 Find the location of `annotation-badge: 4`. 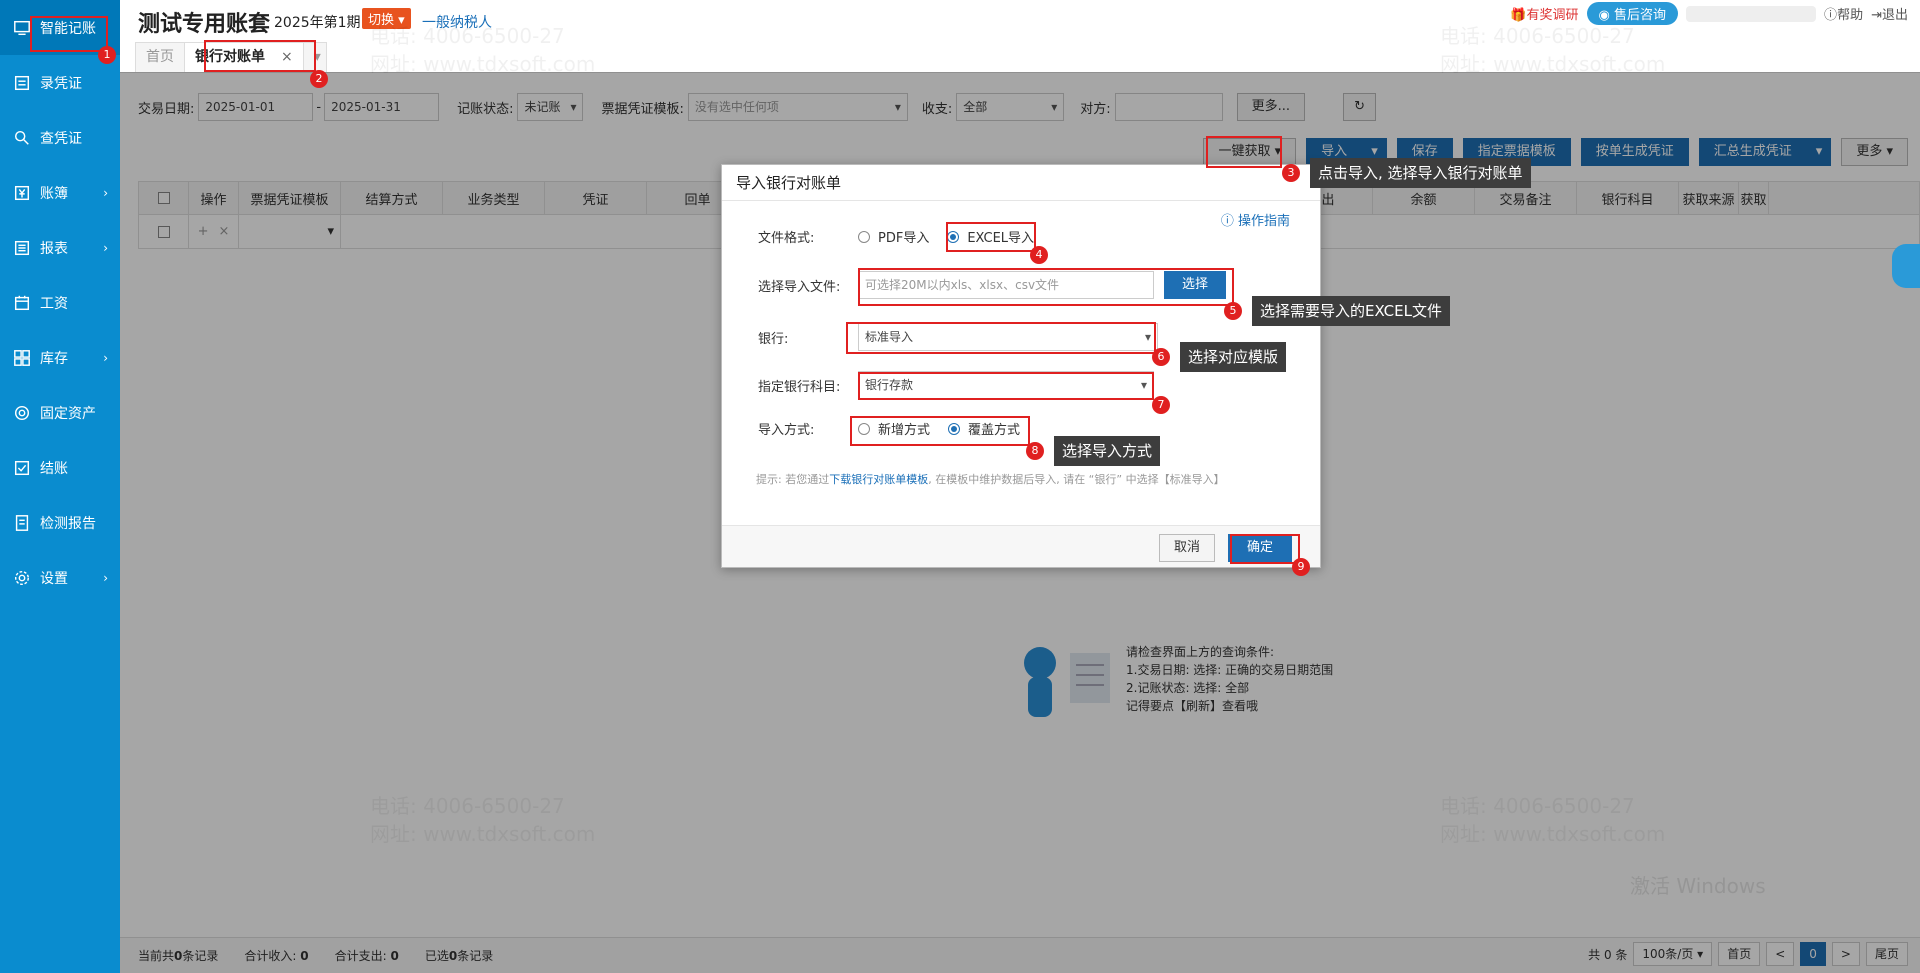

annotation-badge: 4 is located at coordinates (1039, 255).